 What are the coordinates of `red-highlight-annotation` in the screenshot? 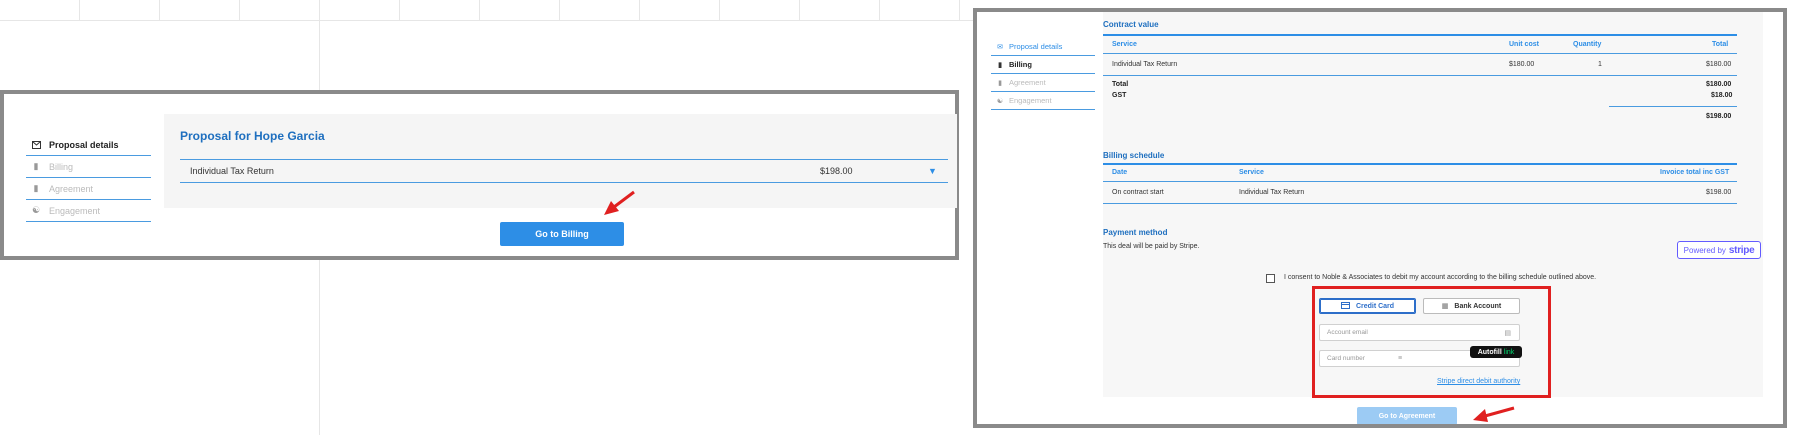 It's located at (1431, 342).